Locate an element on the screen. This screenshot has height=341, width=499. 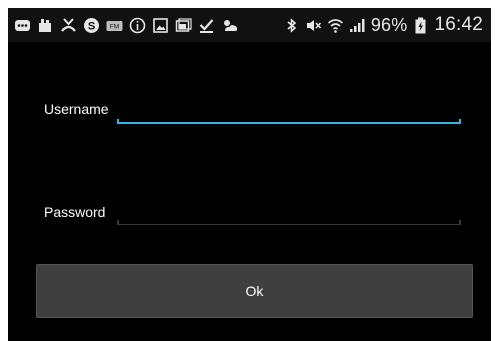
status-bar-system: 96% 16:42 is located at coordinates (387, 25).